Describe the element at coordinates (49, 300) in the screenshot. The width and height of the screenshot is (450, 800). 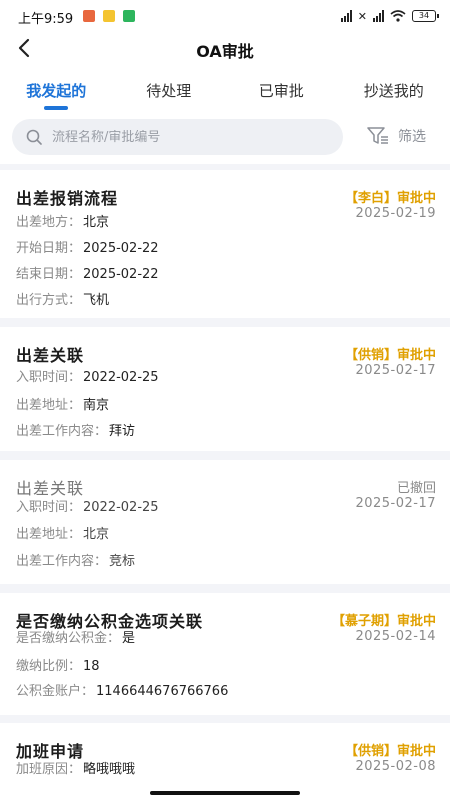
I see `field-label: 出行方式：` at that location.